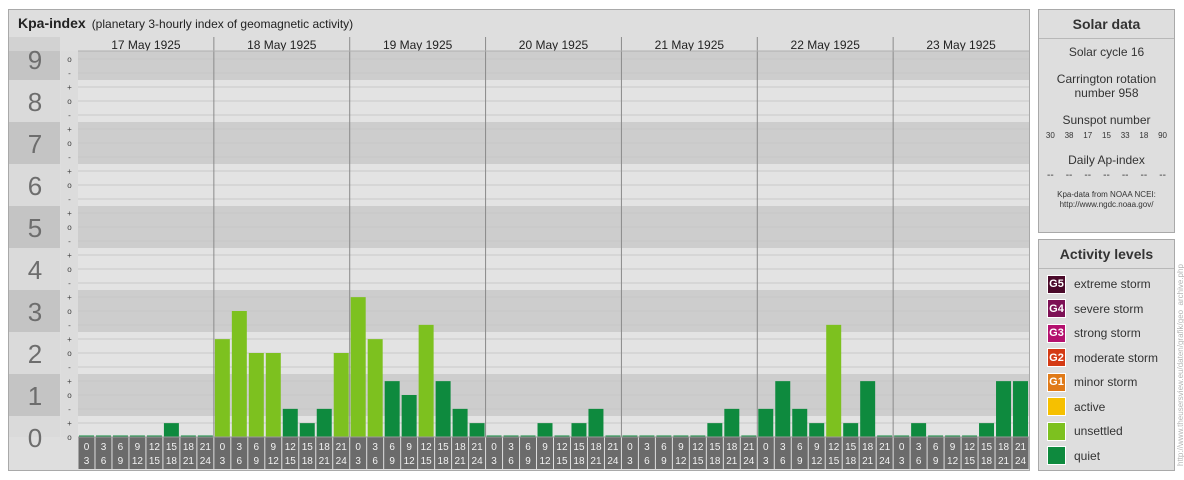  What do you see at coordinates (1094, 333) in the screenshot?
I see `level-g3: G3 strong storm` at bounding box center [1094, 333].